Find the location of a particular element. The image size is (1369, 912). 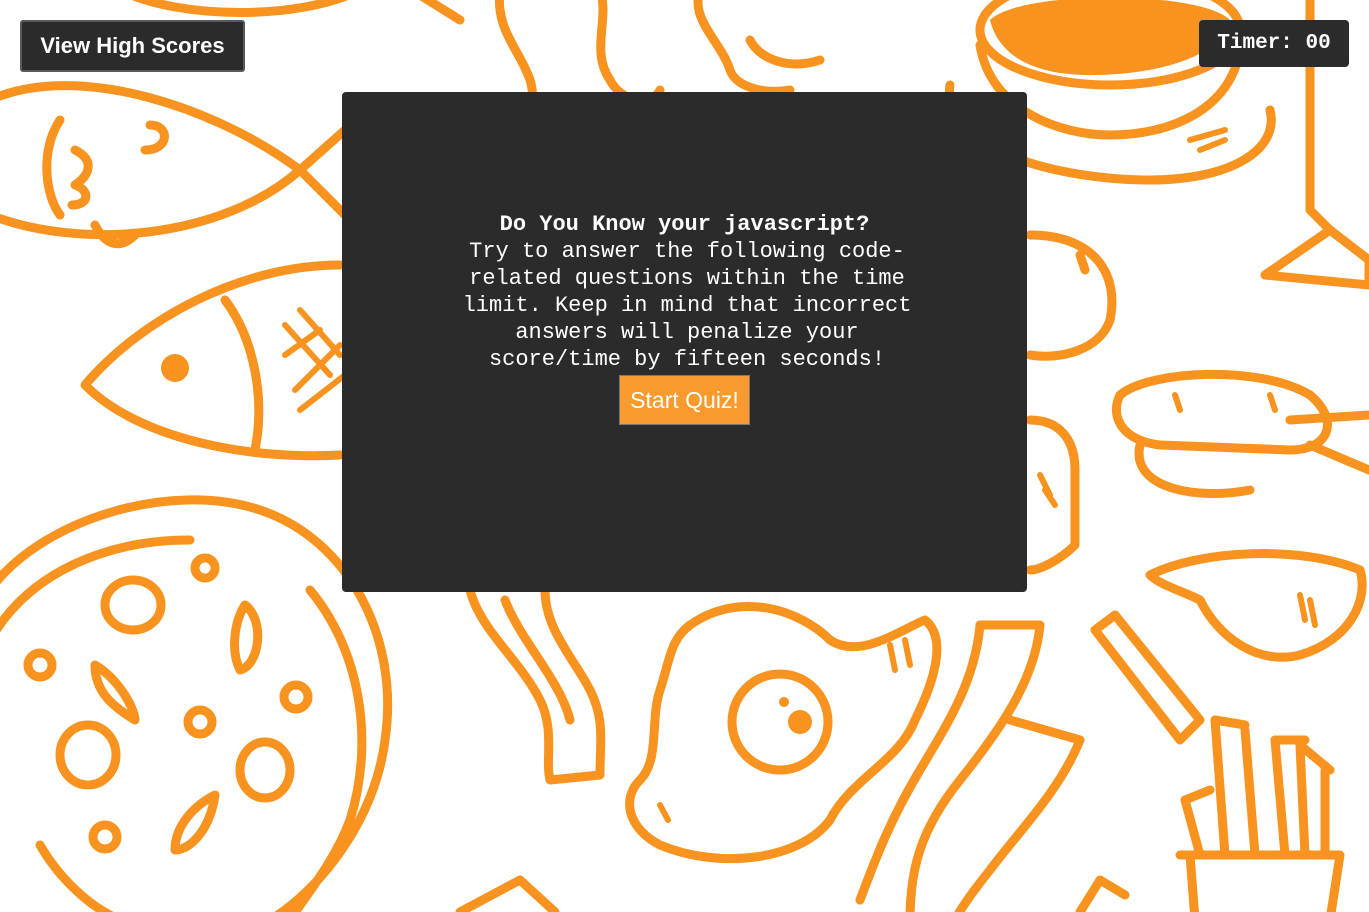

cheese-icon is located at coordinates (1052, 495).